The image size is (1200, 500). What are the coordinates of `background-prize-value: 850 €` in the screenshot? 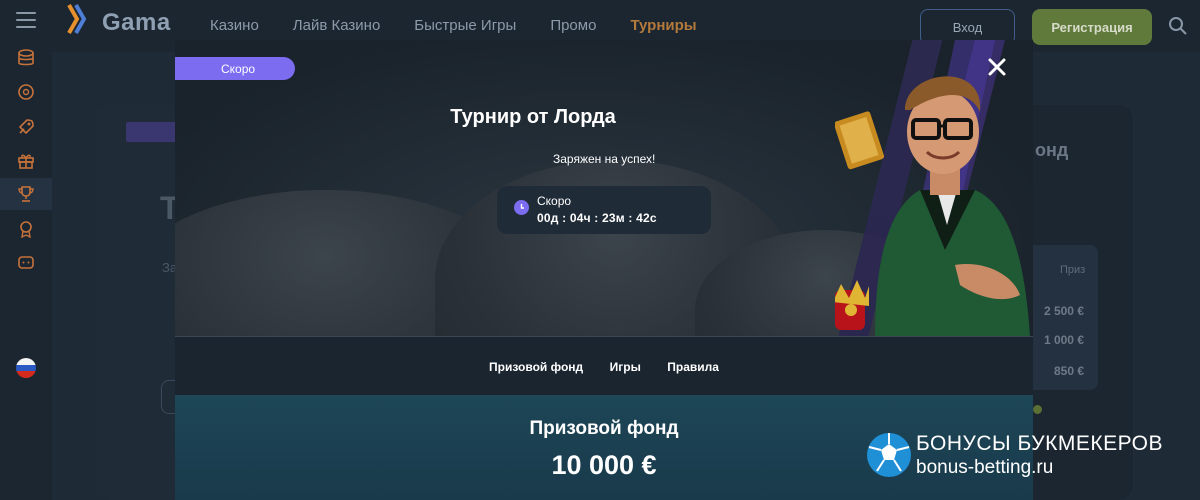 It's located at (1068, 371).